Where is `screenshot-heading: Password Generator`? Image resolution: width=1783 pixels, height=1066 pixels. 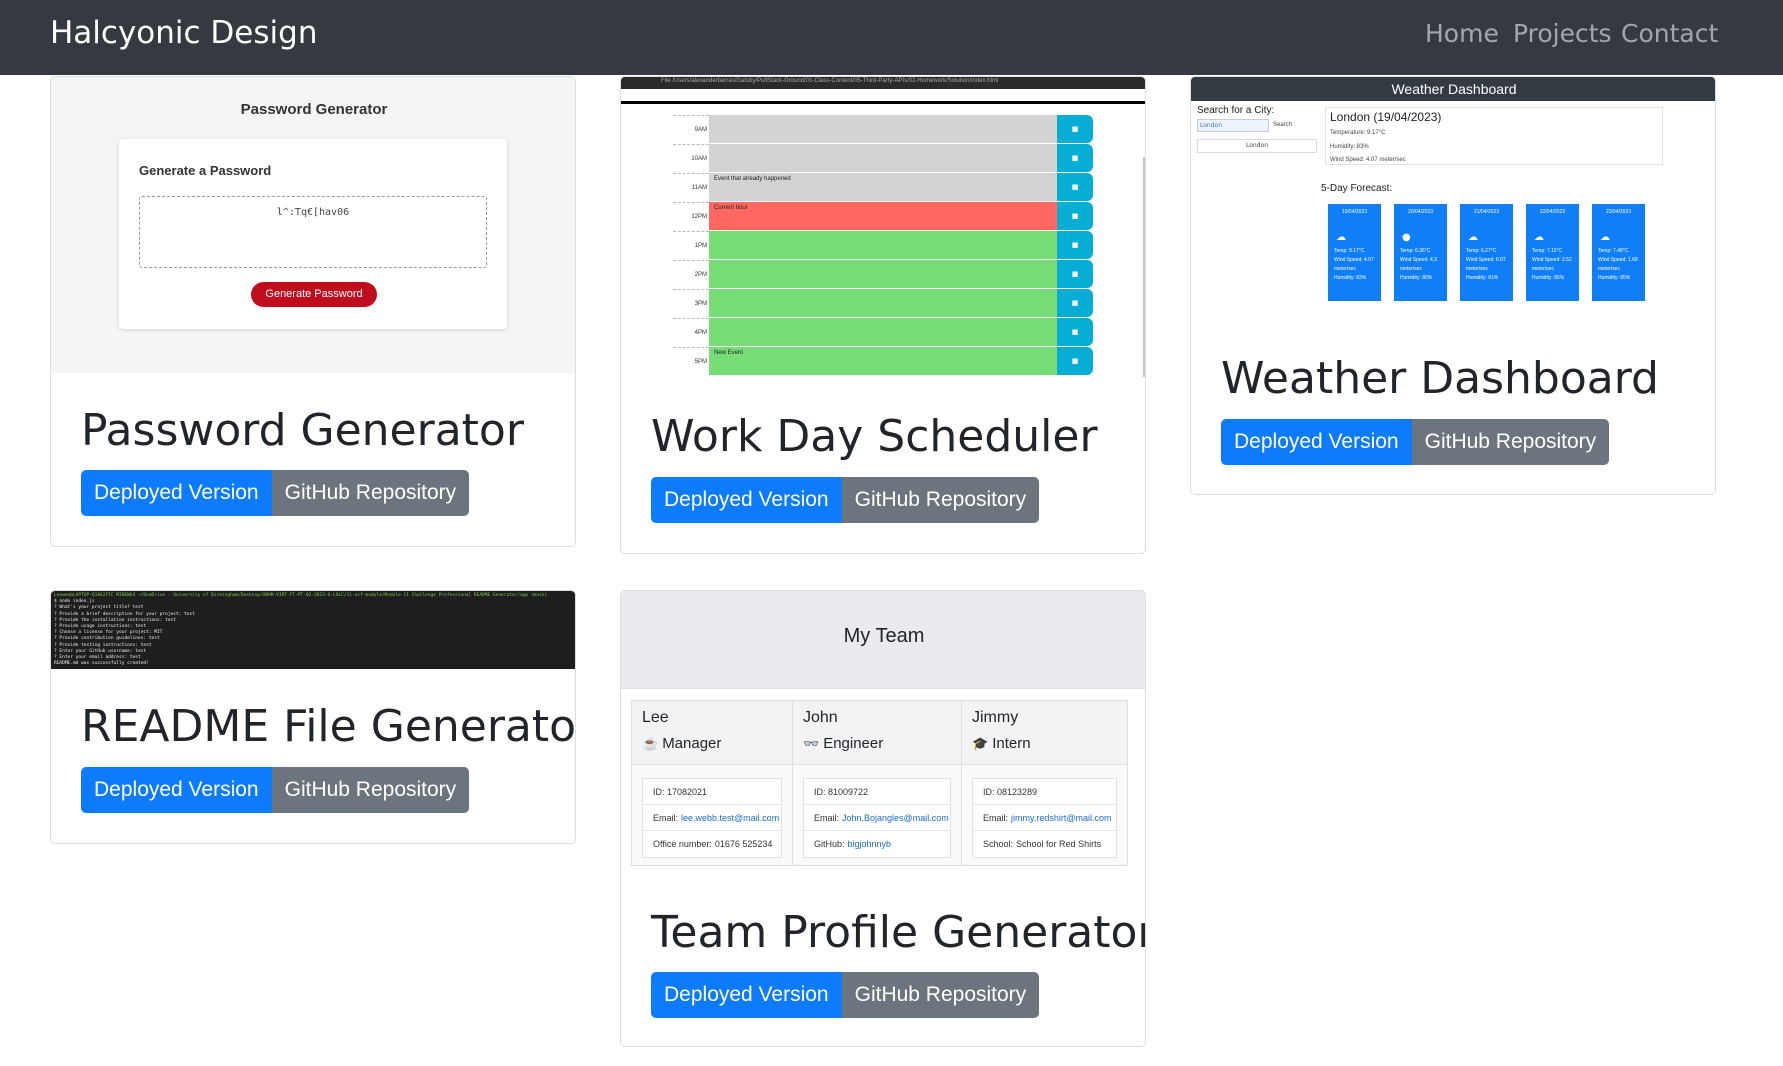
screenshot-heading: Password Generator is located at coordinates (314, 109).